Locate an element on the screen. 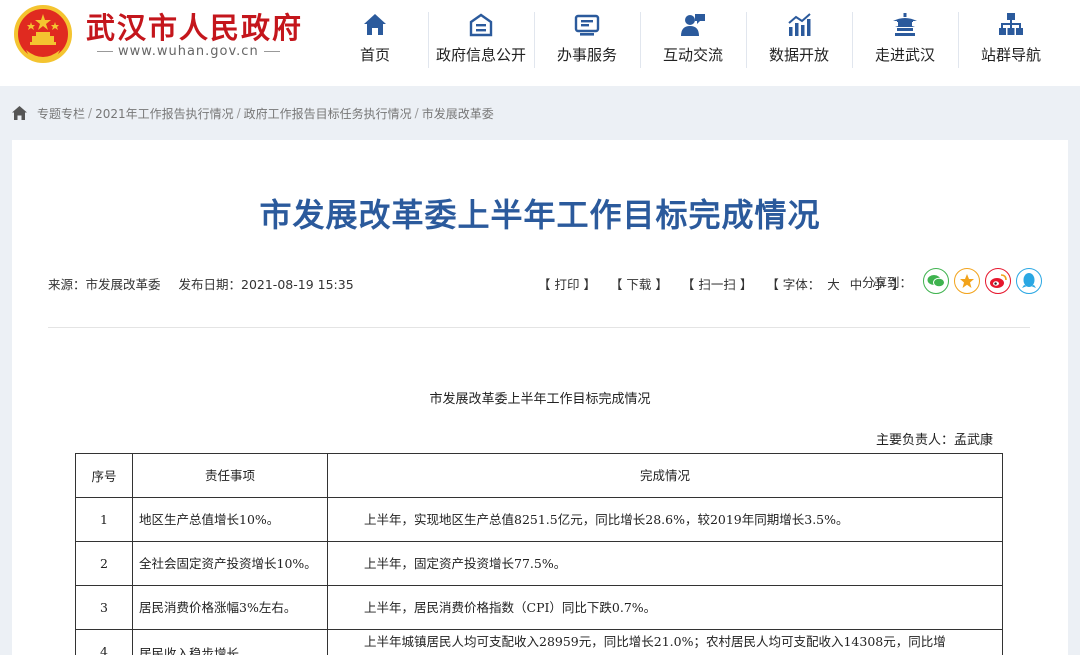 This screenshot has height=655, width=1080. row-number: 1 is located at coordinates (104, 519).